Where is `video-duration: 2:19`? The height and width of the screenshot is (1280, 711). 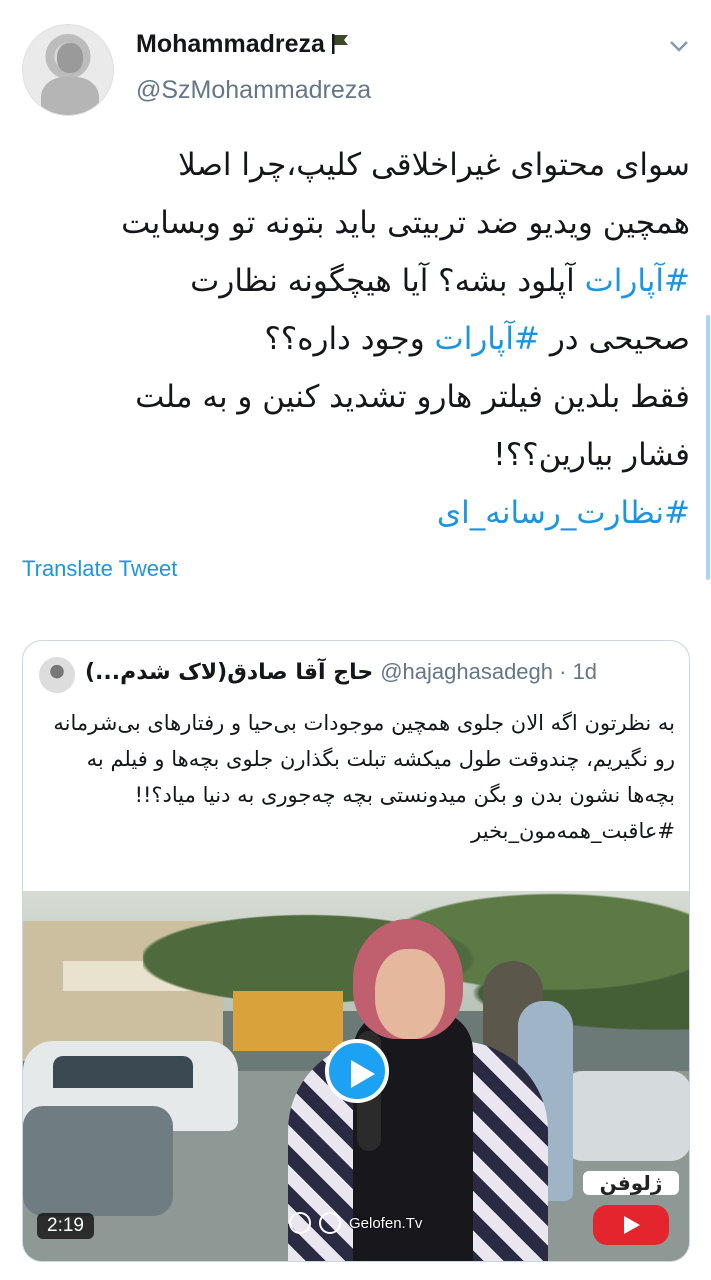
video-duration: 2:19 is located at coordinates (65, 1226).